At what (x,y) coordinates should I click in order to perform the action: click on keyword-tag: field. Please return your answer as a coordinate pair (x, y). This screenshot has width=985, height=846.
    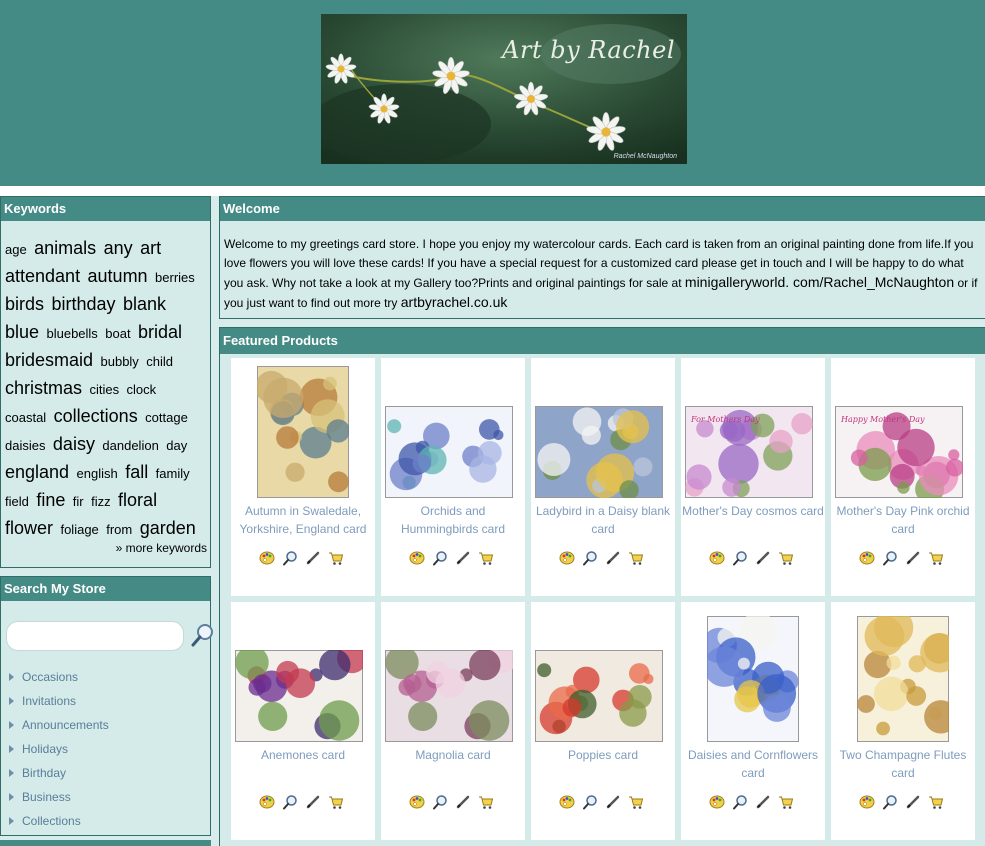
    Looking at the image, I should click on (17, 501).